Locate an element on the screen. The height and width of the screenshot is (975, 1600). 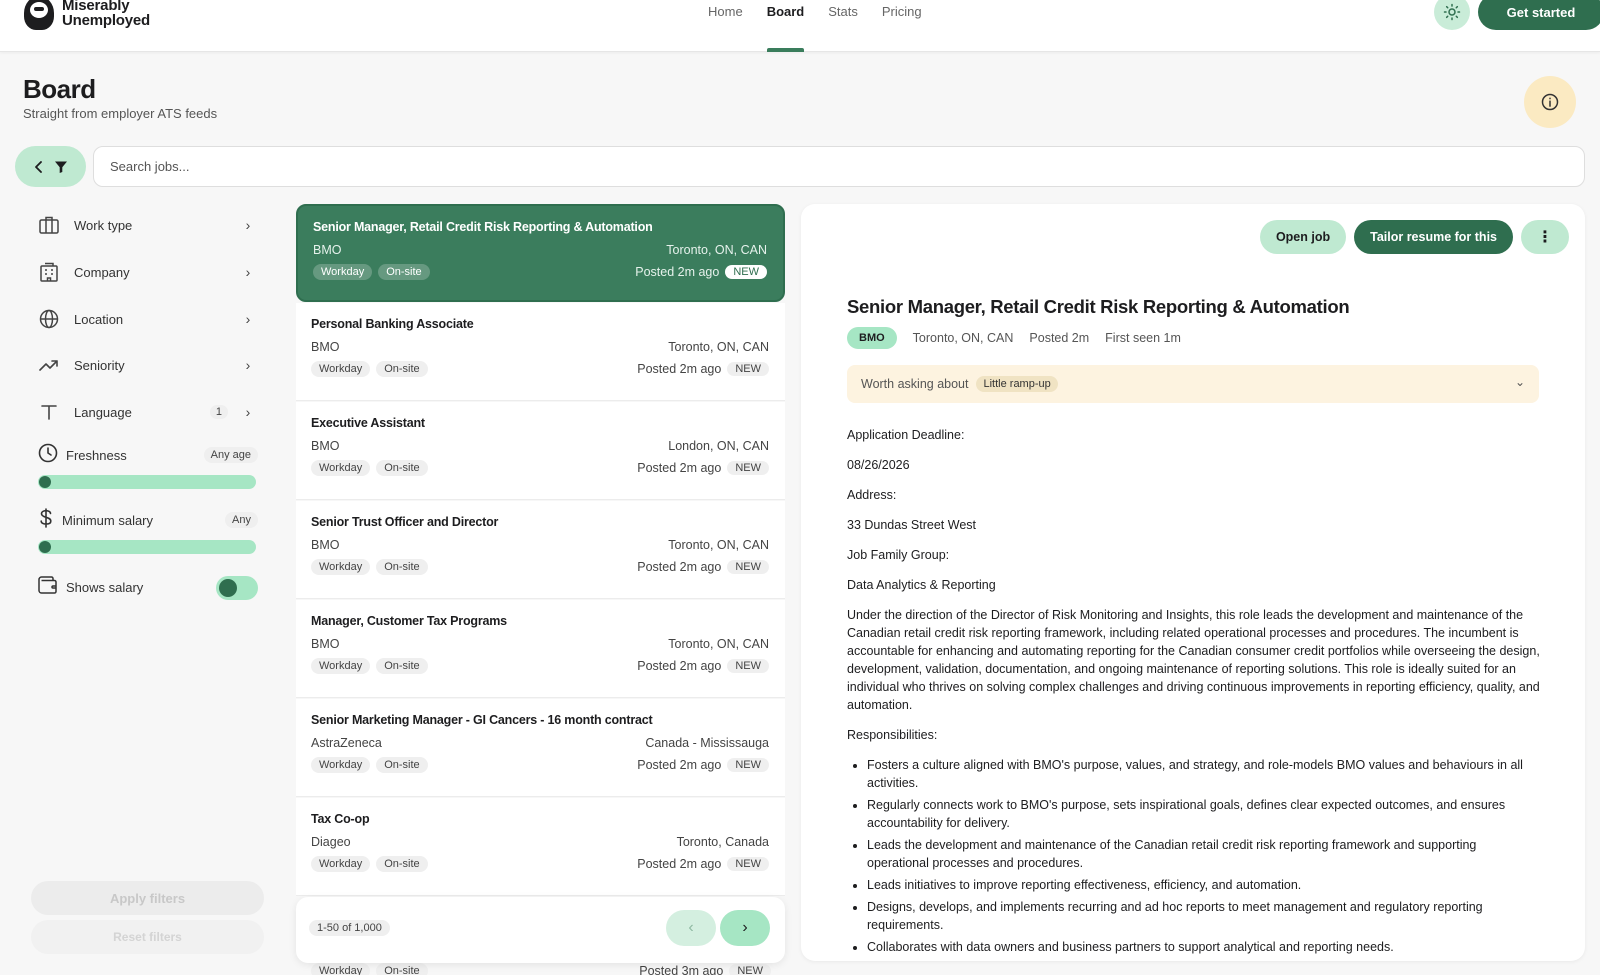
filter-company: Company › is located at coordinates (147, 272).